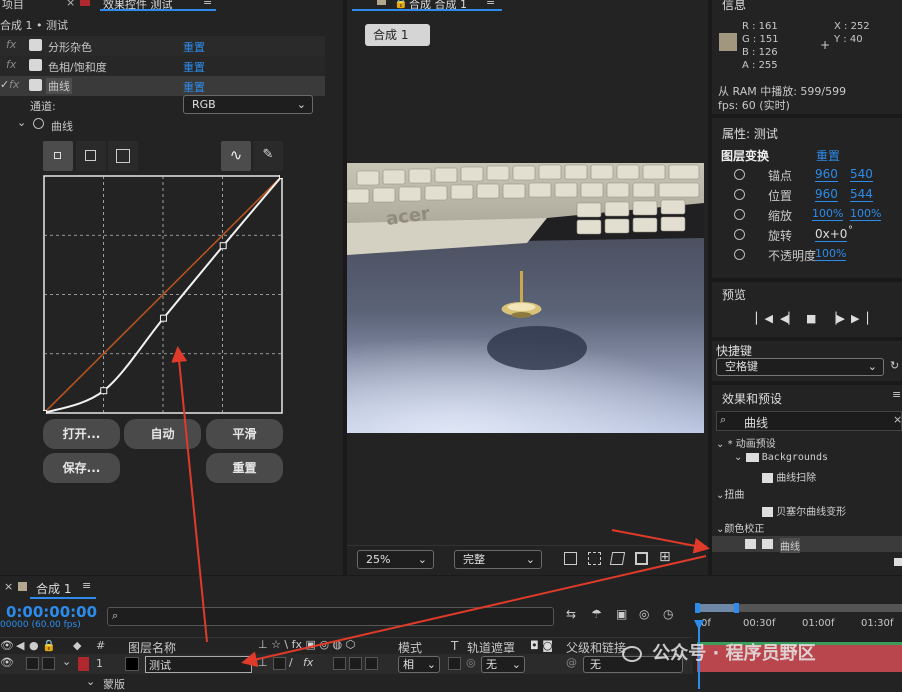 This screenshot has height=692, width=902. What do you see at coordinates (401, 4) in the screenshot?
I see `lock-icon: 🔒` at bounding box center [401, 4].